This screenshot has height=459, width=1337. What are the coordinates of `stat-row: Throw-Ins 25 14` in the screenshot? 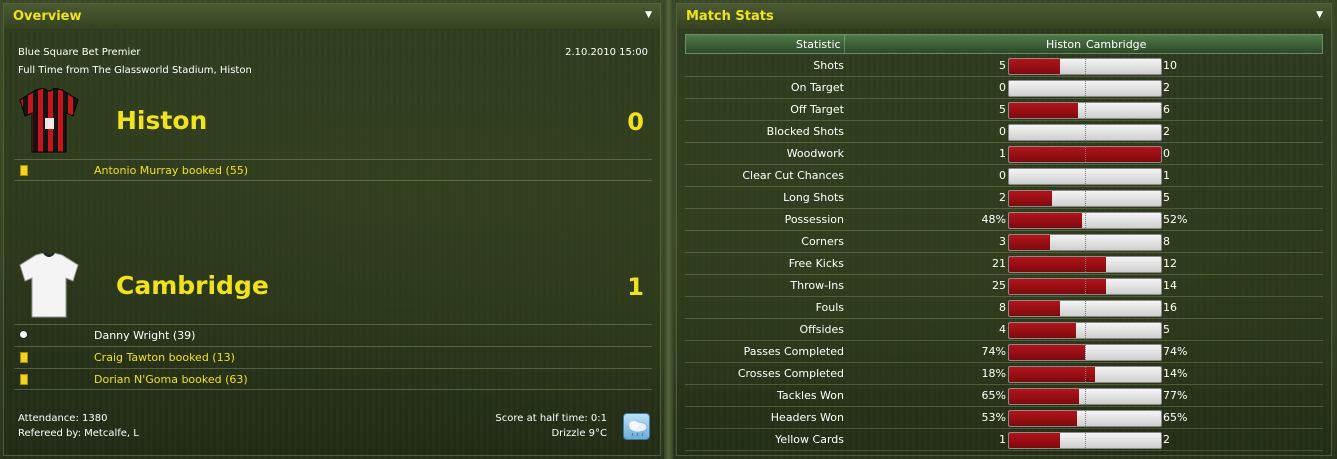 It's located at (1004, 286).